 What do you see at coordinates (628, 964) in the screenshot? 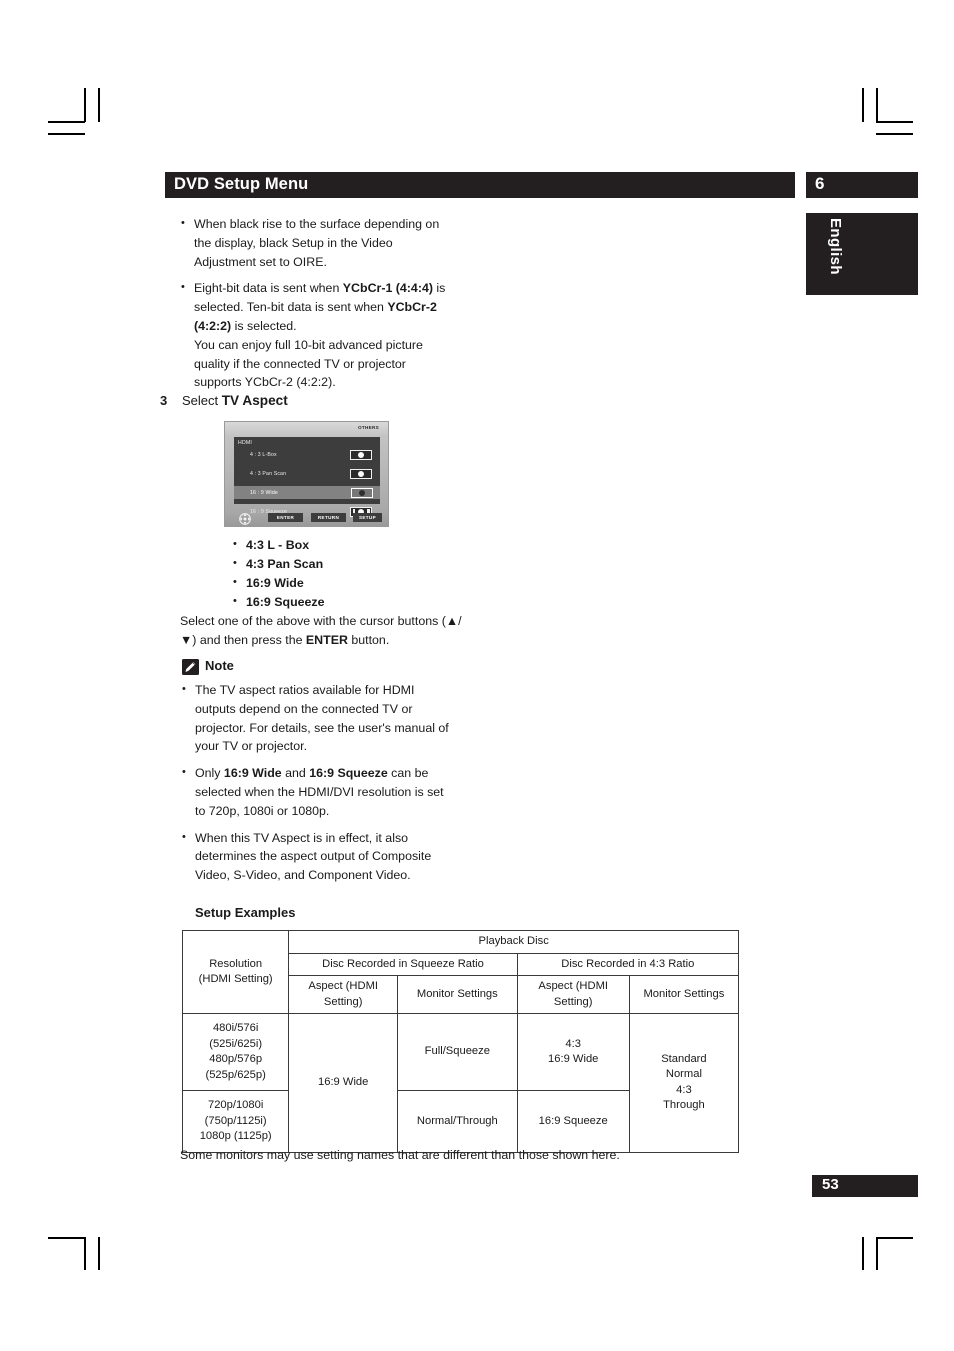
I see `th-4-3-group: Disc Recorded in 4:3 Ratio` at bounding box center [628, 964].